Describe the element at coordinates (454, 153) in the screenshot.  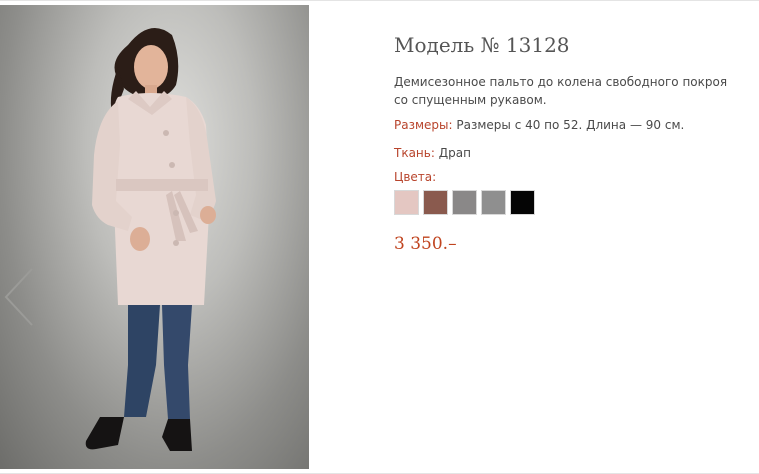
I see `fabric-value: Драп` at that location.